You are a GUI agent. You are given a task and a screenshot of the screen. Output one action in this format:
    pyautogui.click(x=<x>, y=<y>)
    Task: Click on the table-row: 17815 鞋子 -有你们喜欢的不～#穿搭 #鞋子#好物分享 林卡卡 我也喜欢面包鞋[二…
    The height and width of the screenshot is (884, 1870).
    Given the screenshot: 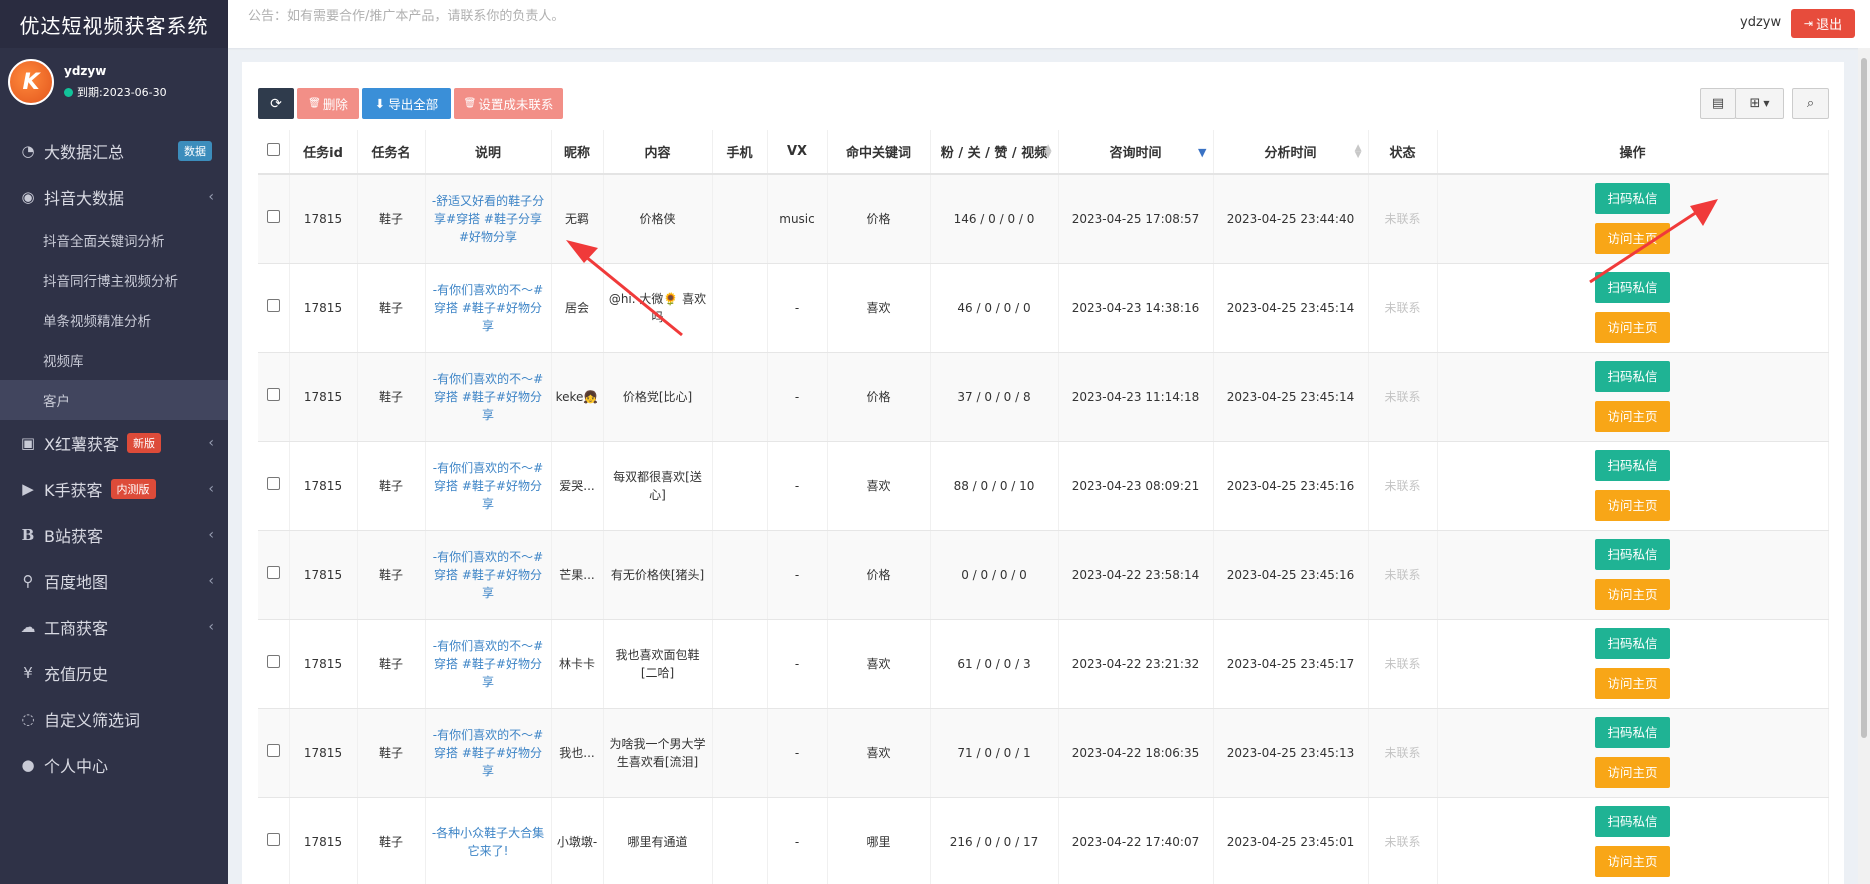 What is the action you would take?
    pyautogui.click(x=1043, y=664)
    